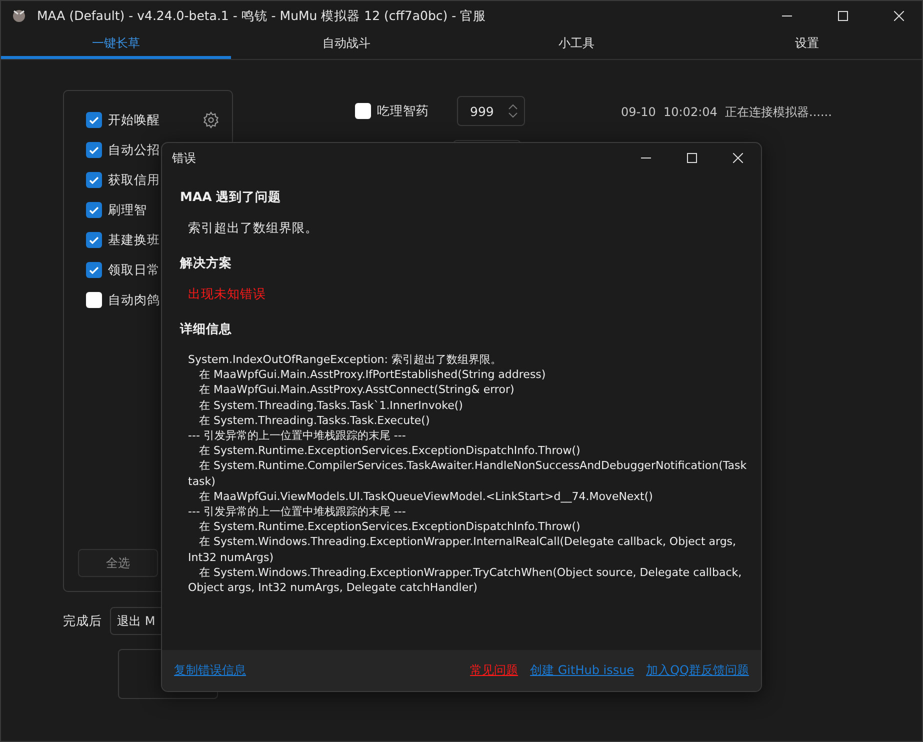 The image size is (923, 742). I want to click on solution-text: 出现未知错误, so click(227, 294).